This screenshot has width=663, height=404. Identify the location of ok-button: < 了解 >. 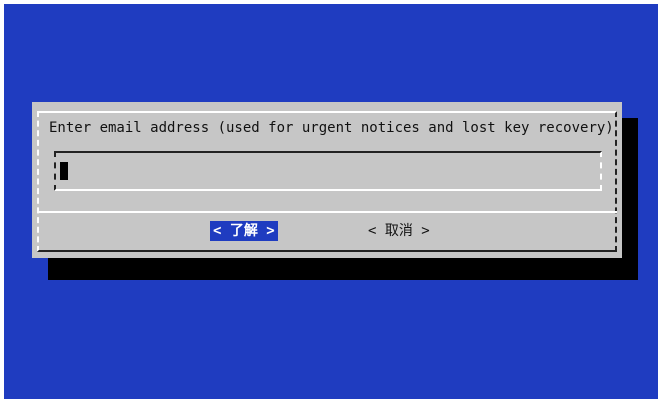
(244, 231).